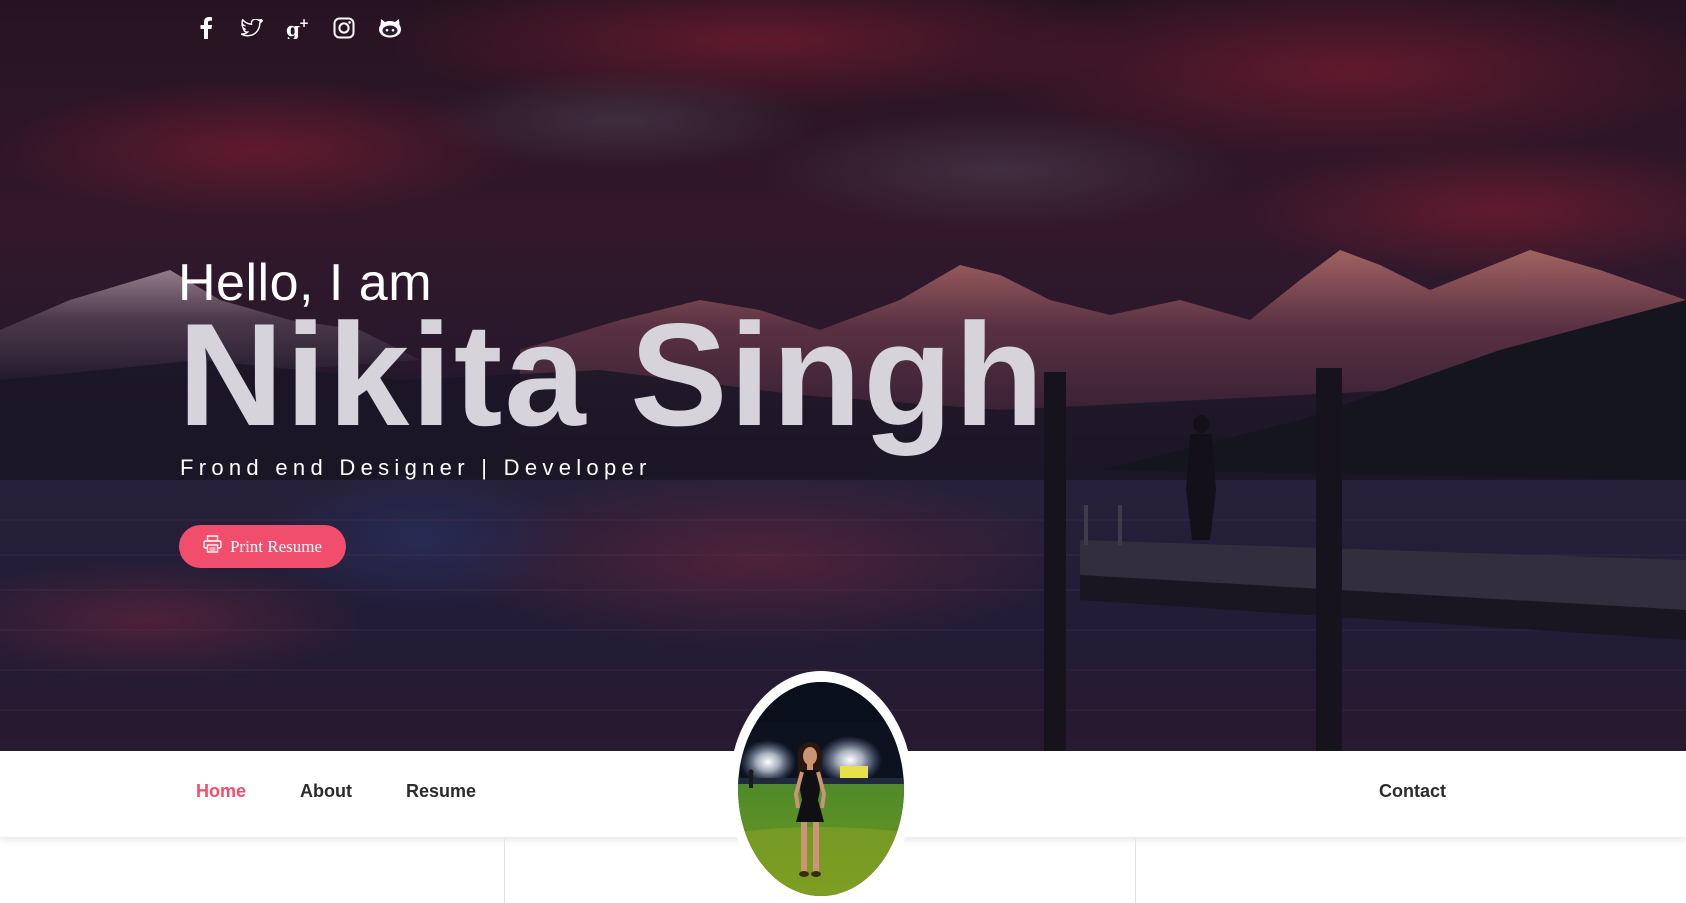  I want to click on twitter-icon, so click(251, 27).